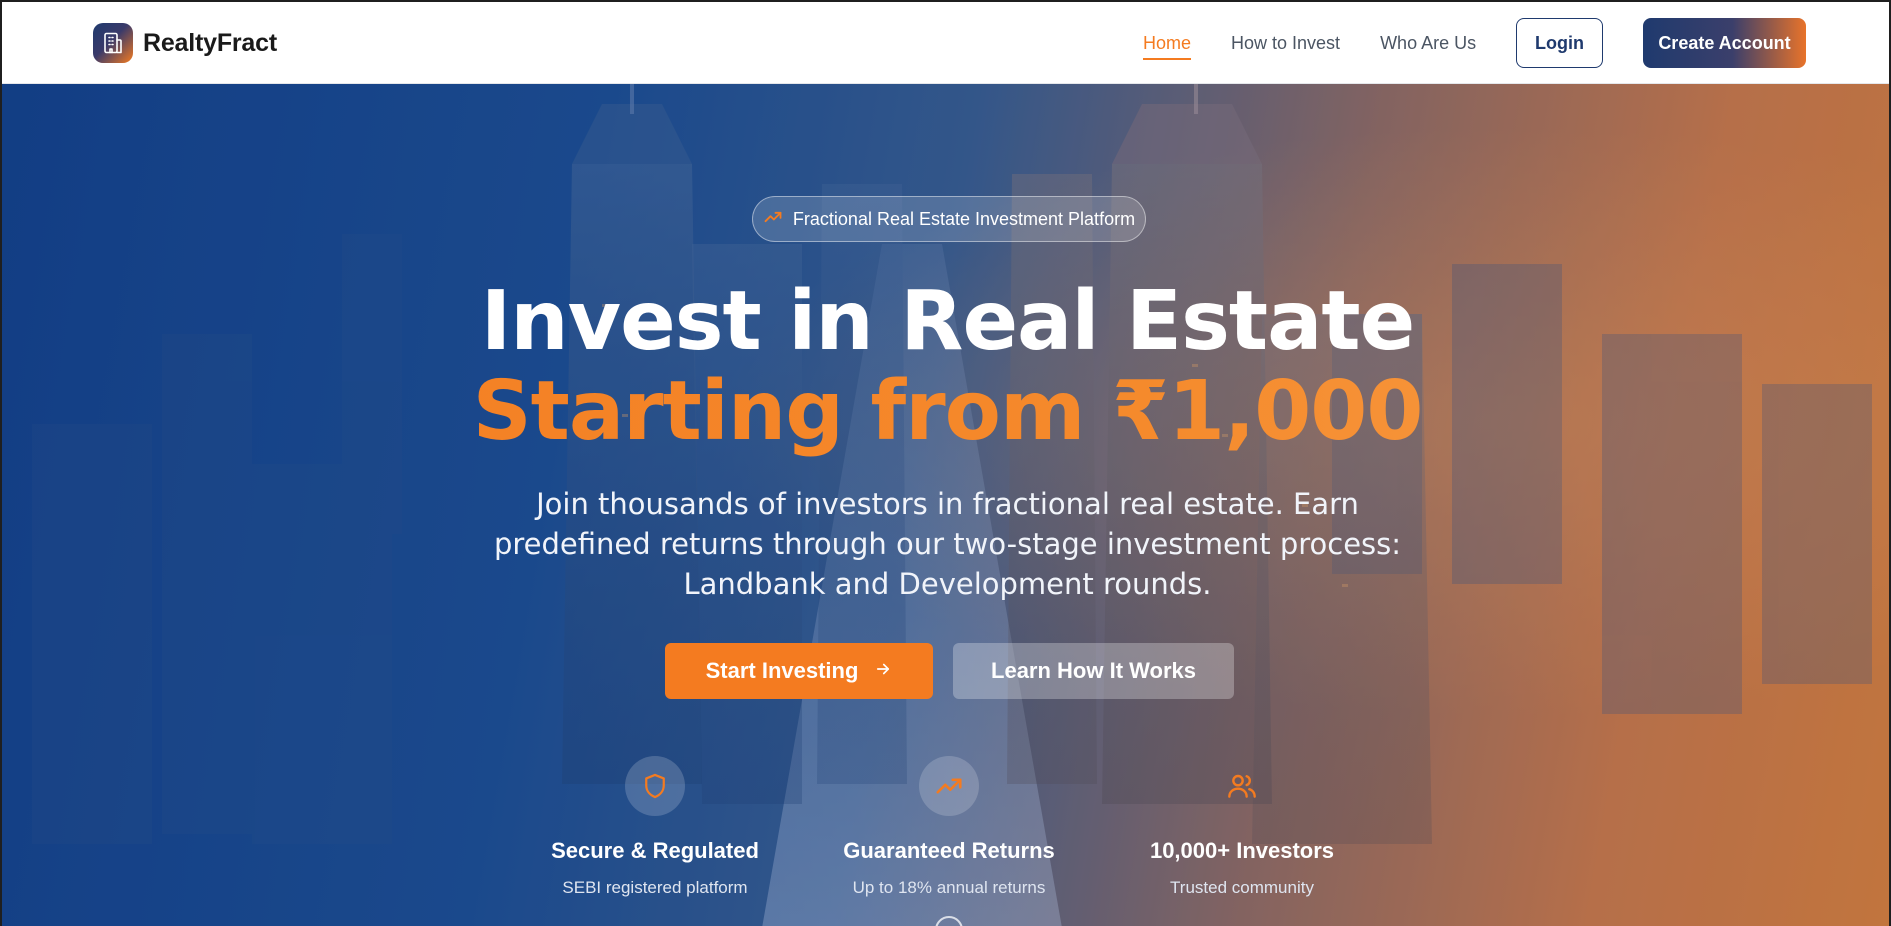  I want to click on learn-how-it-works-label: Learn How It Works, so click(1093, 670).